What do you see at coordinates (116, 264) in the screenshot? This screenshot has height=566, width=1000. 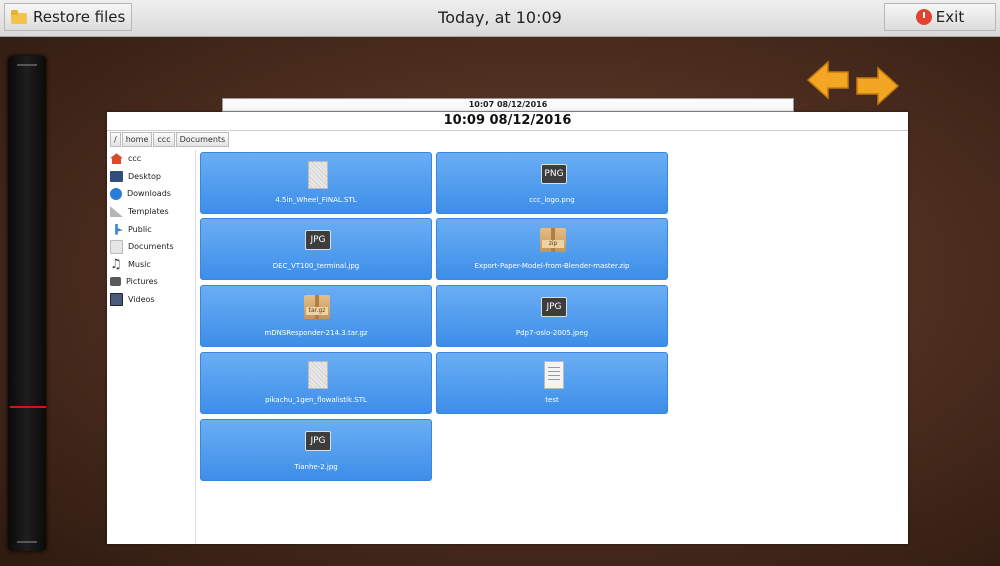 I see `music-icon: ♫` at bounding box center [116, 264].